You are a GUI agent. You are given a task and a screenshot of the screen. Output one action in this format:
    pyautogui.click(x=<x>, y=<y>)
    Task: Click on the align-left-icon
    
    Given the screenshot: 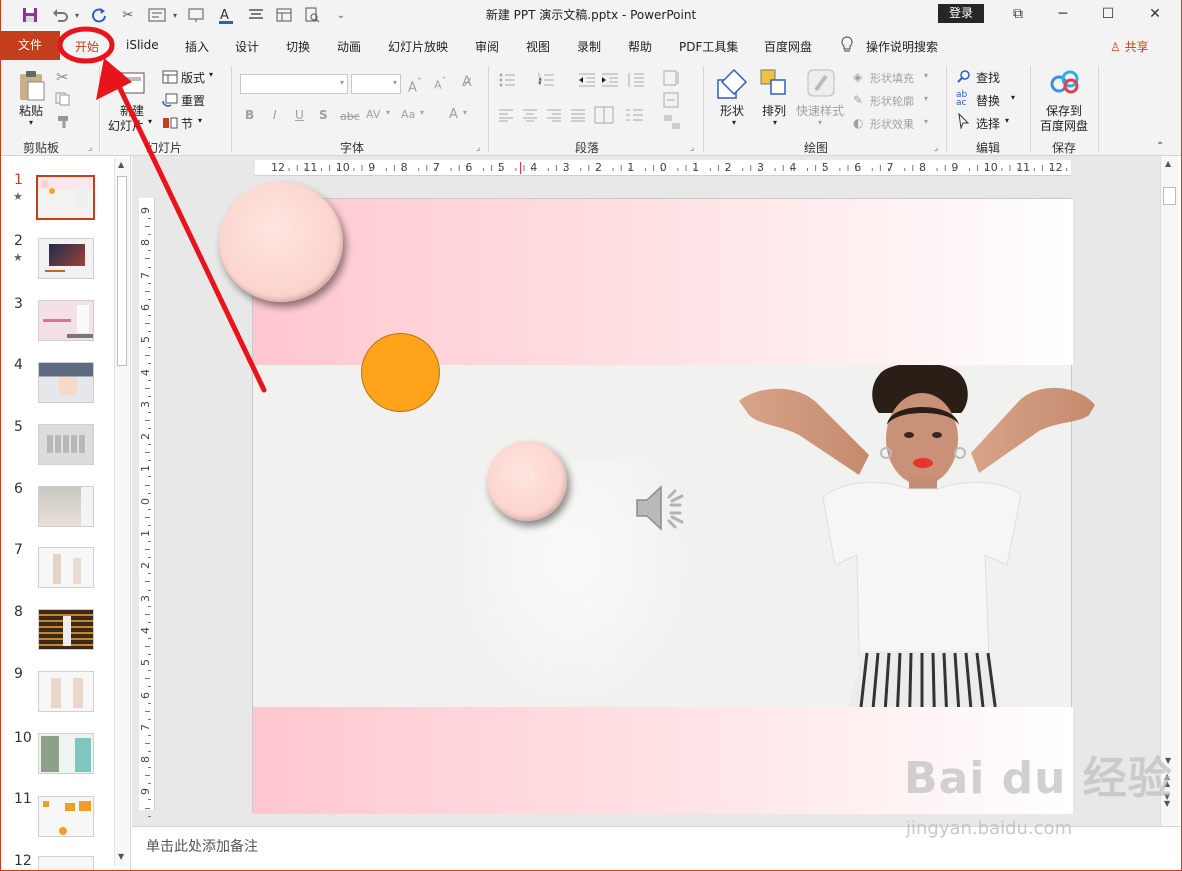 What is the action you would take?
    pyautogui.click(x=506, y=116)
    